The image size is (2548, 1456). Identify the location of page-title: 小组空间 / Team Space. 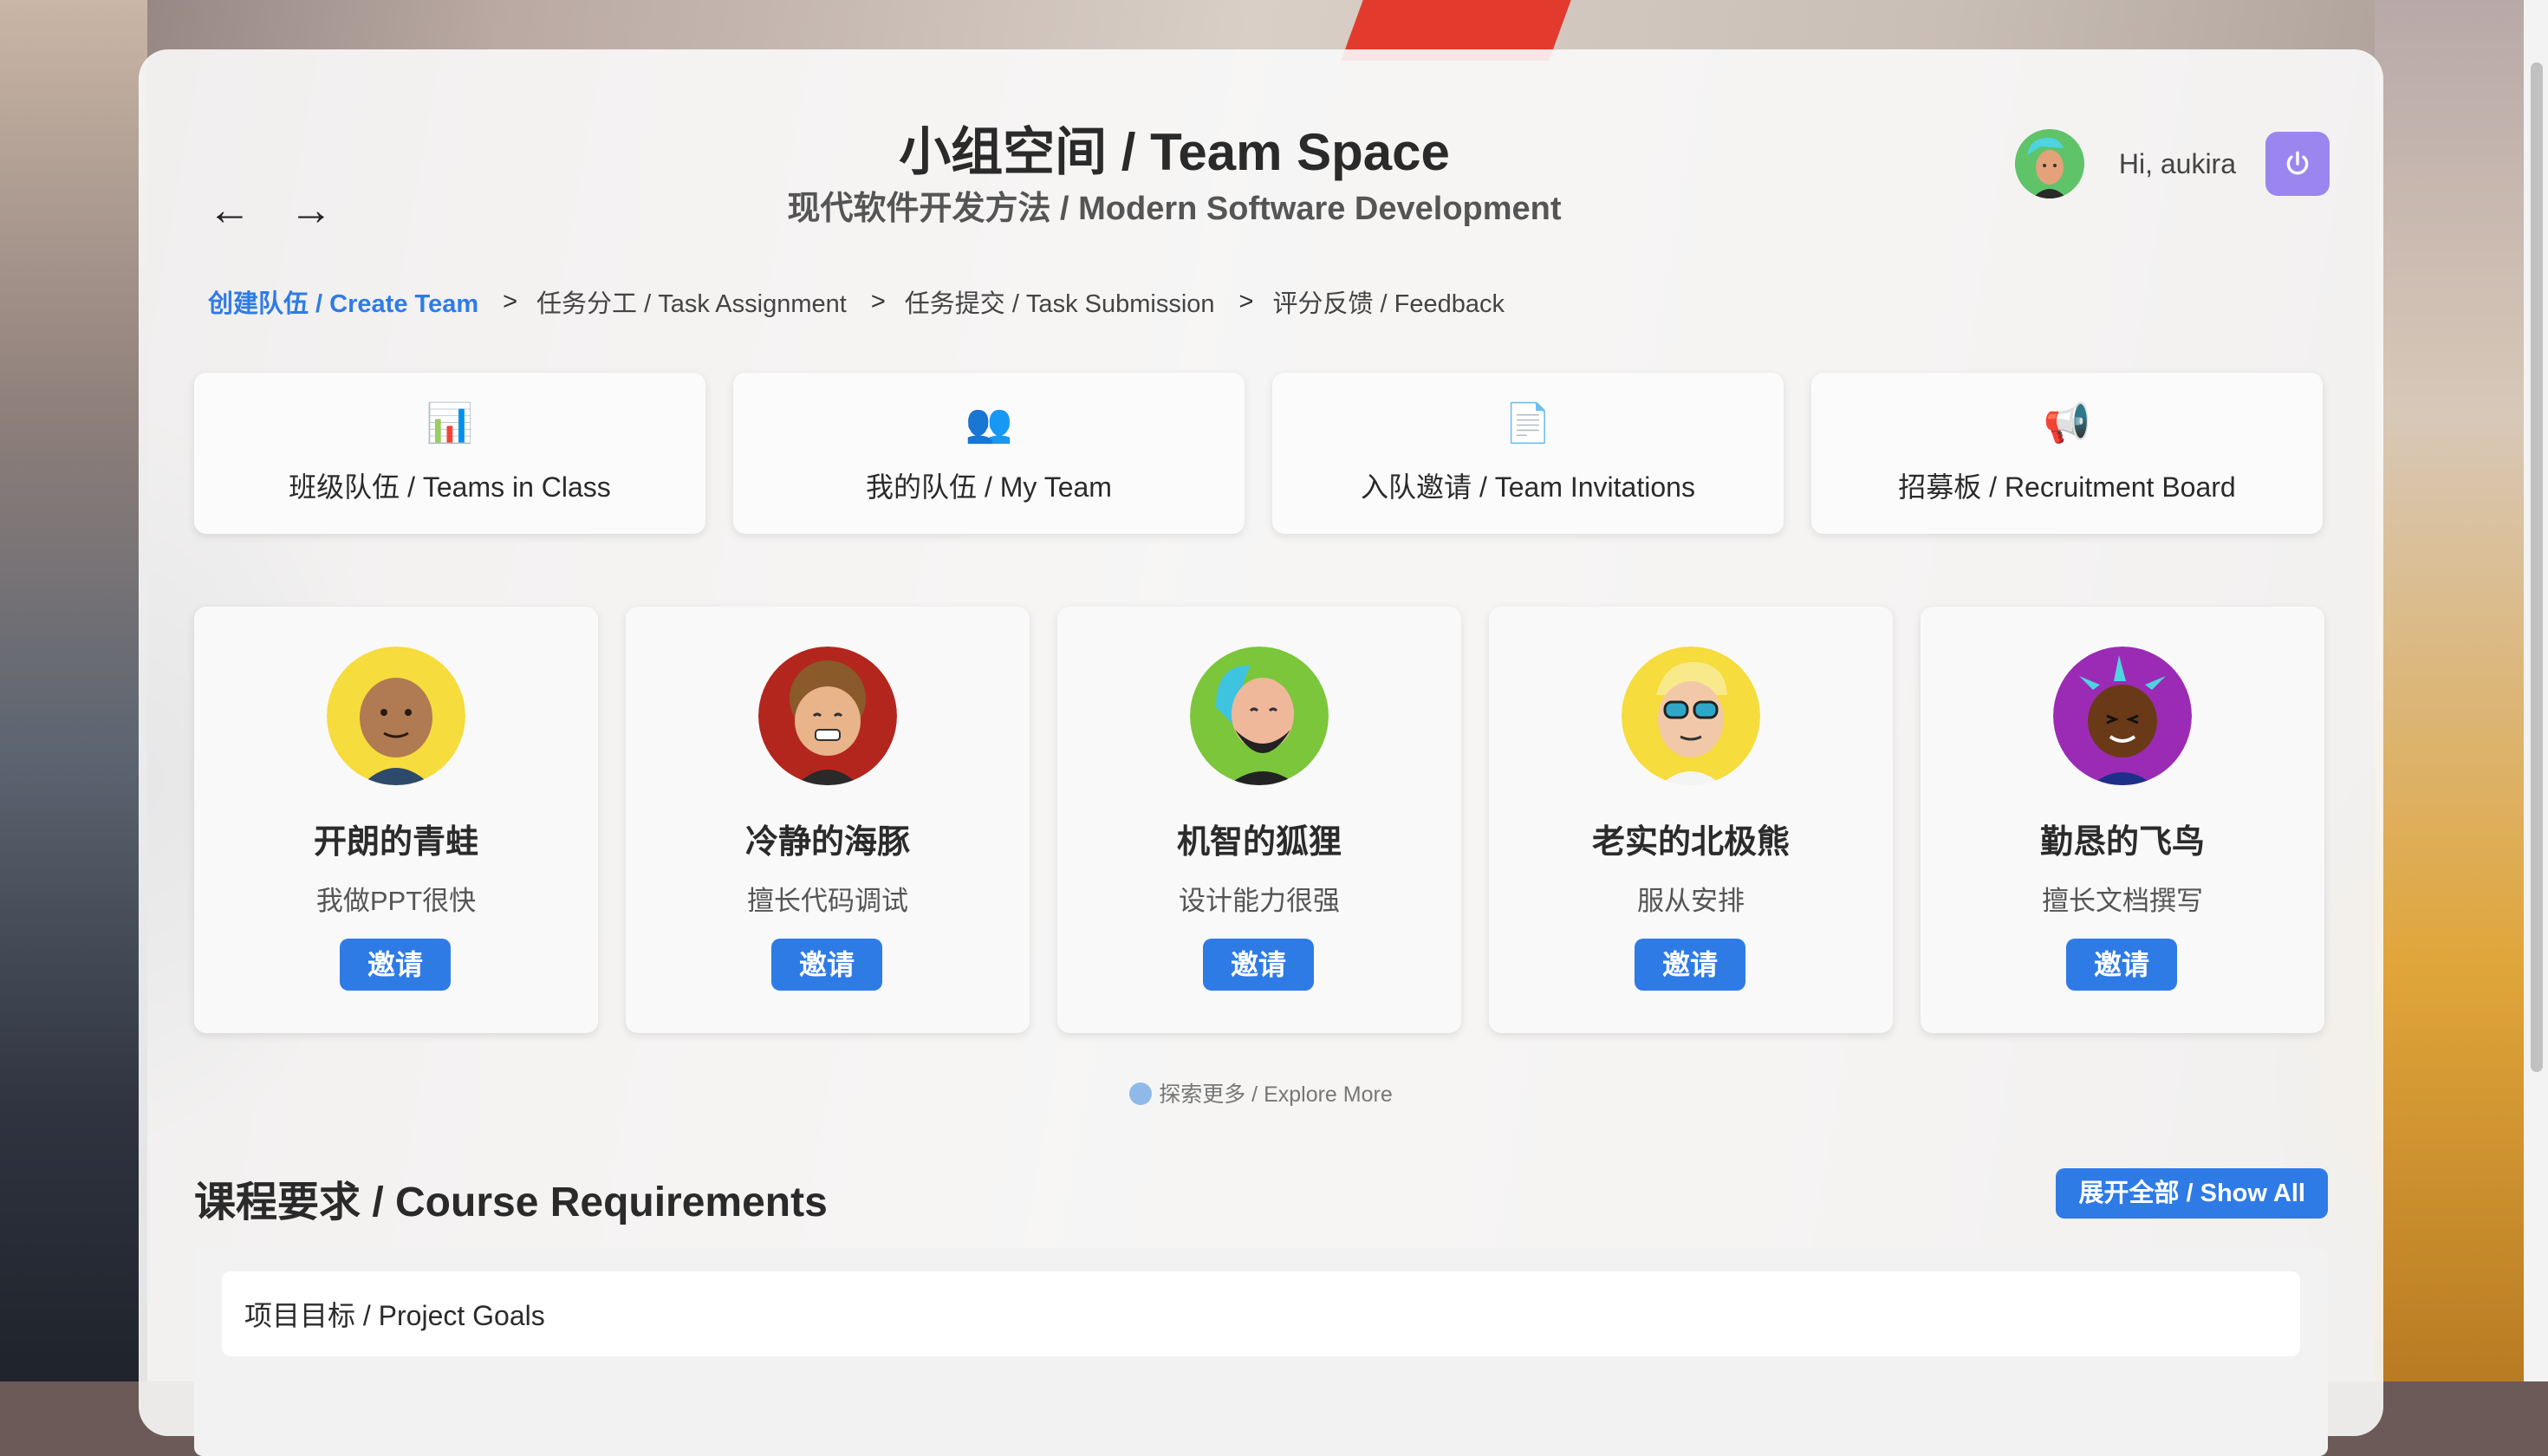
(1174, 152).